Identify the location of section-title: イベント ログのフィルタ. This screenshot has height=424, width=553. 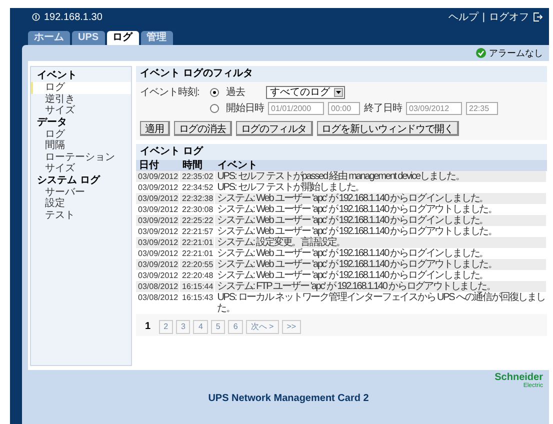
(341, 74).